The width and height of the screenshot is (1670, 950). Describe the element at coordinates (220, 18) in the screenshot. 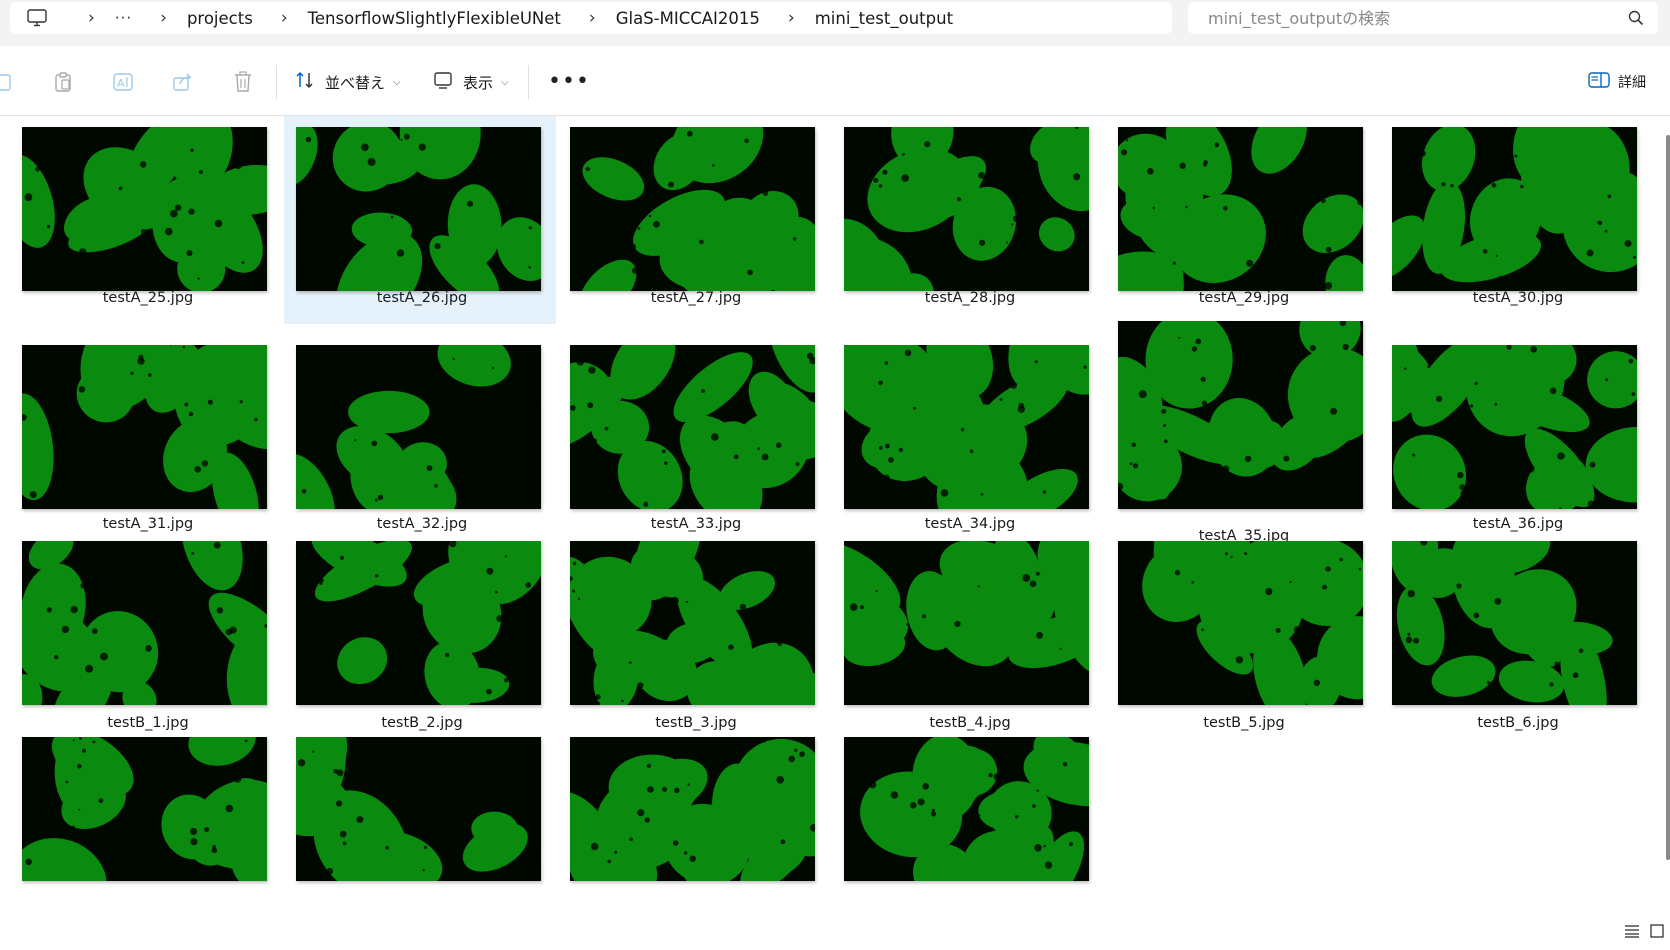

I see `breadcrumb-item-projects: projects` at that location.